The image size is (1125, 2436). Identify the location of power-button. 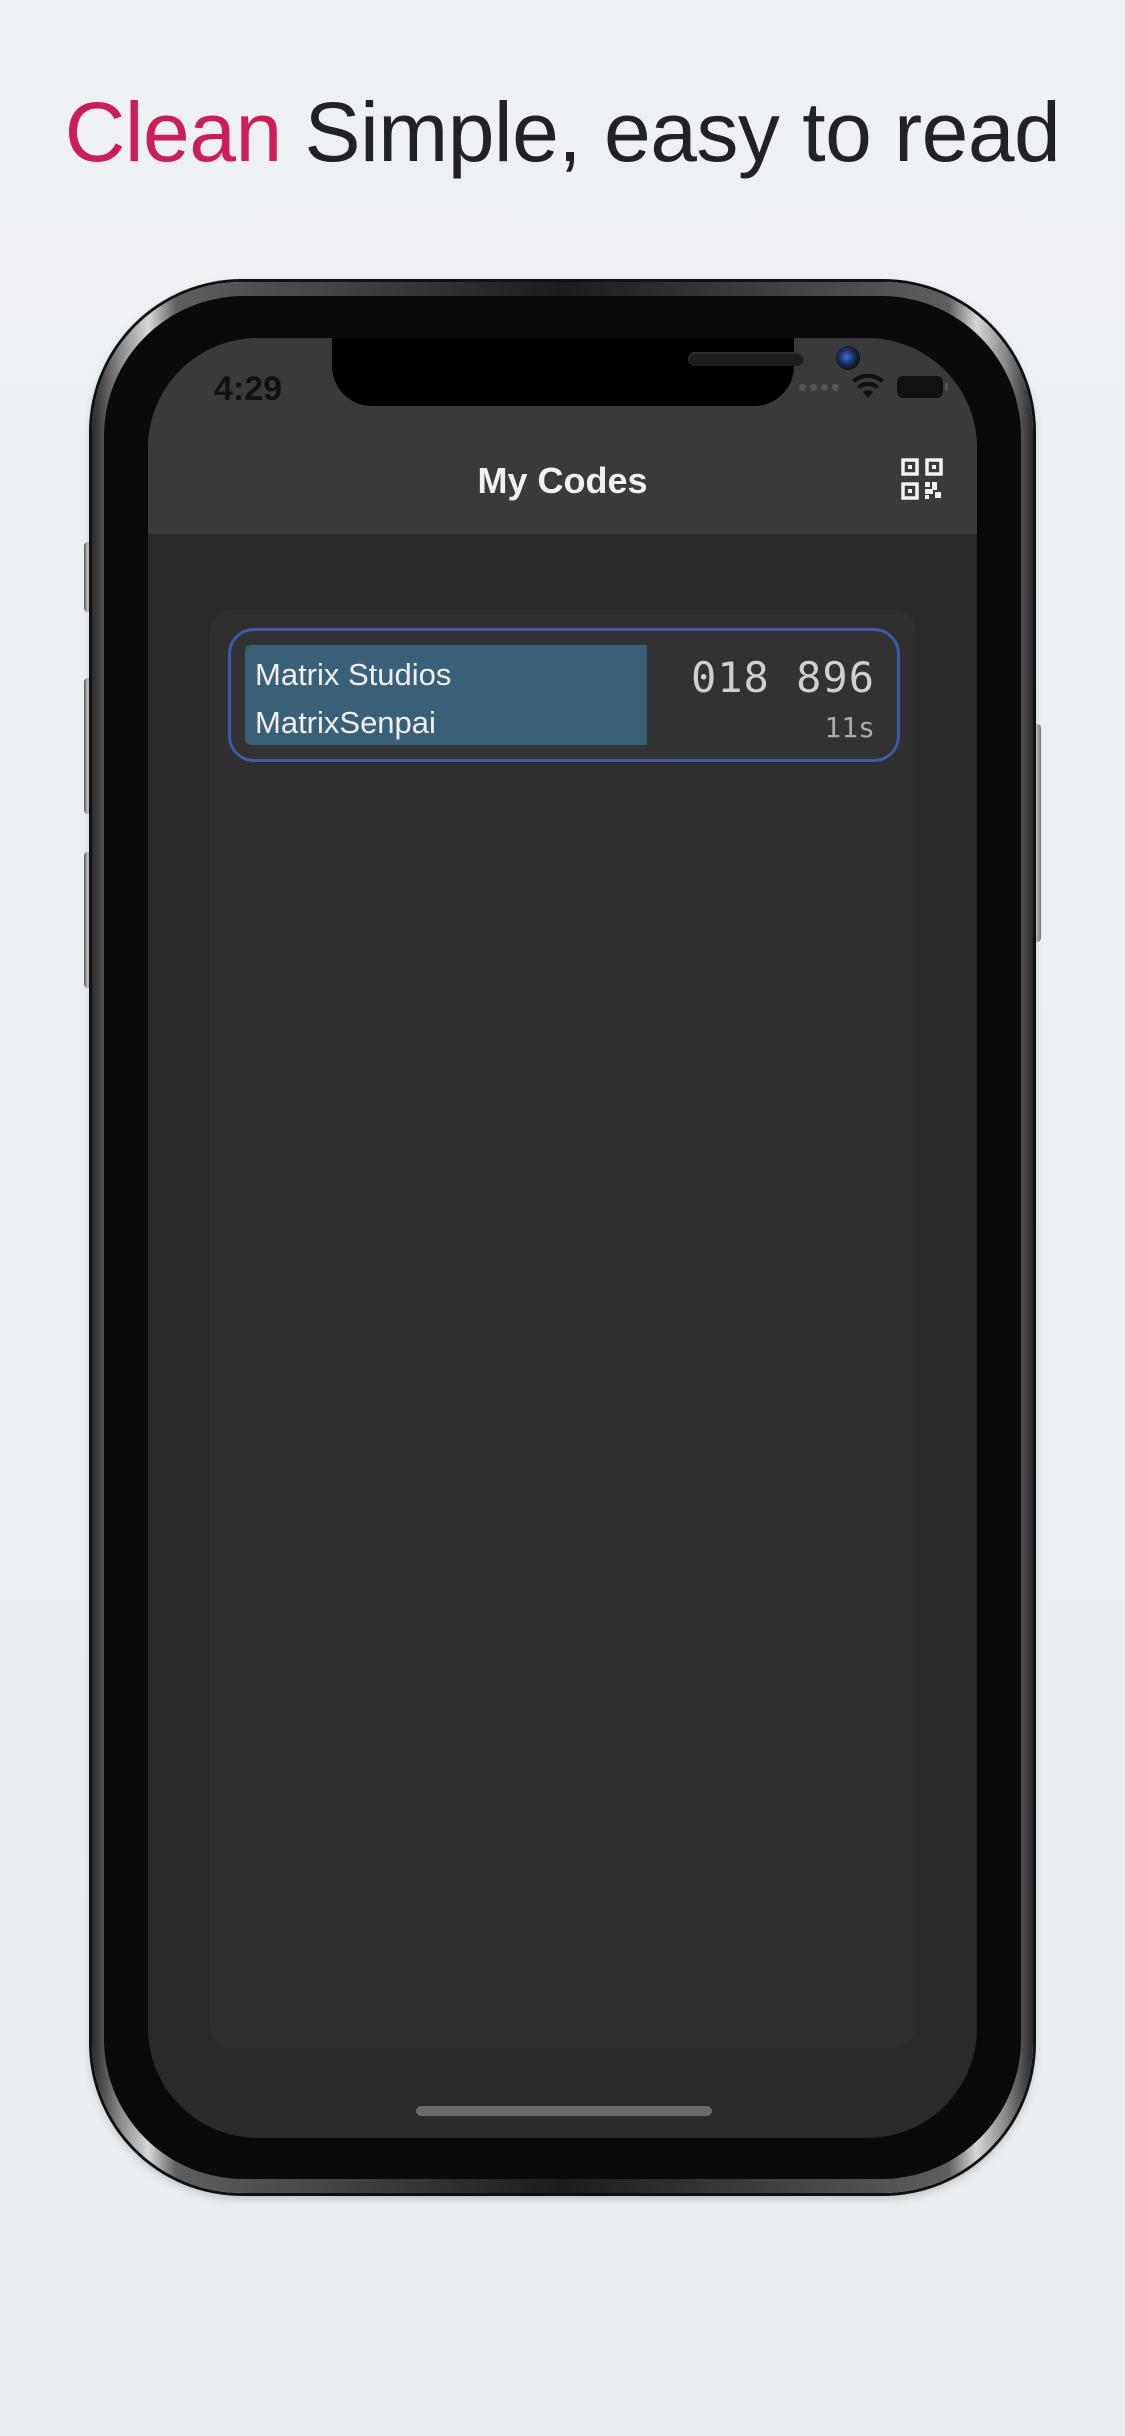
(1036, 833).